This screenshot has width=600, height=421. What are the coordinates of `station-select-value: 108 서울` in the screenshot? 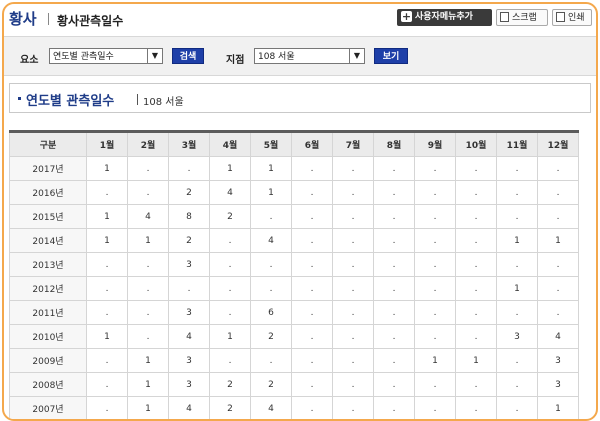 It's located at (276, 57).